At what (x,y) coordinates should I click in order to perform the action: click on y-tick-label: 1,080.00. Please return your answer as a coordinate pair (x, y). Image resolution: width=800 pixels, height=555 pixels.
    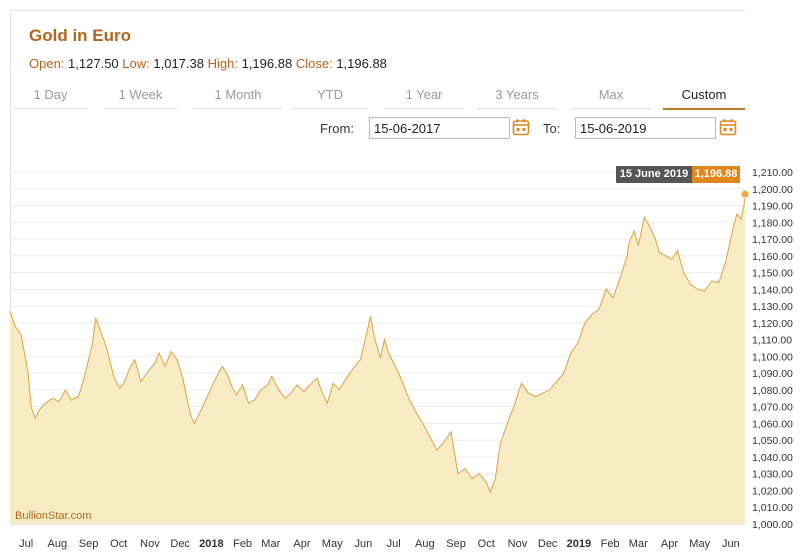
    Looking at the image, I should click on (772, 391).